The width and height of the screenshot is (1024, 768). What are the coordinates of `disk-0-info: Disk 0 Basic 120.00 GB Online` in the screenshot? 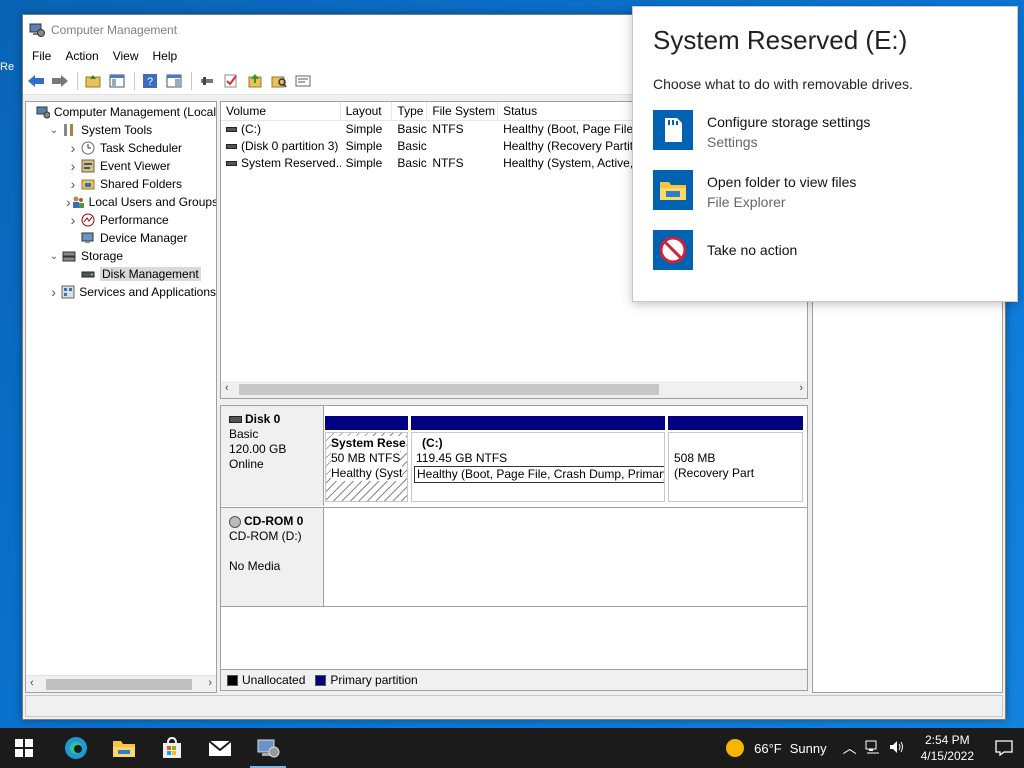 It's located at (272, 456).